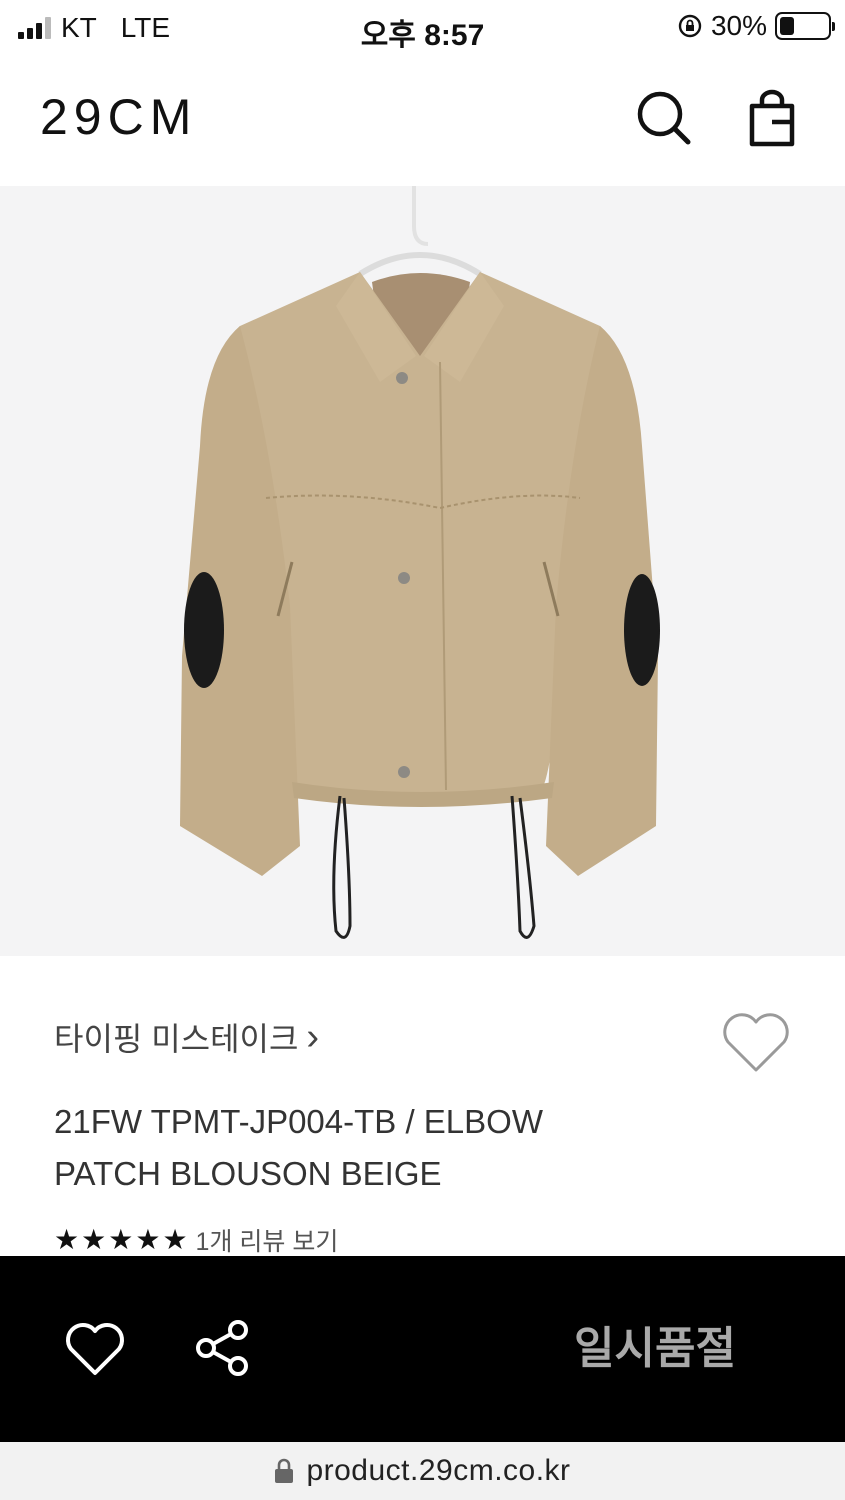  What do you see at coordinates (284, 1470) in the screenshot?
I see `lock-icon` at bounding box center [284, 1470].